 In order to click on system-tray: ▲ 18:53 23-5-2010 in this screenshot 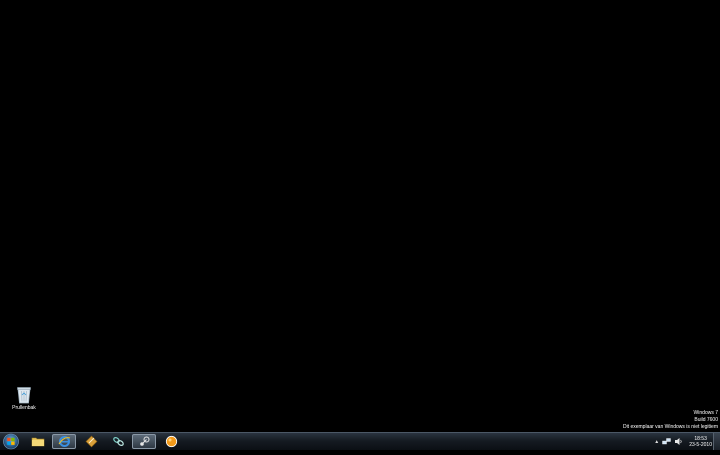, I will do `click(683, 441)`.